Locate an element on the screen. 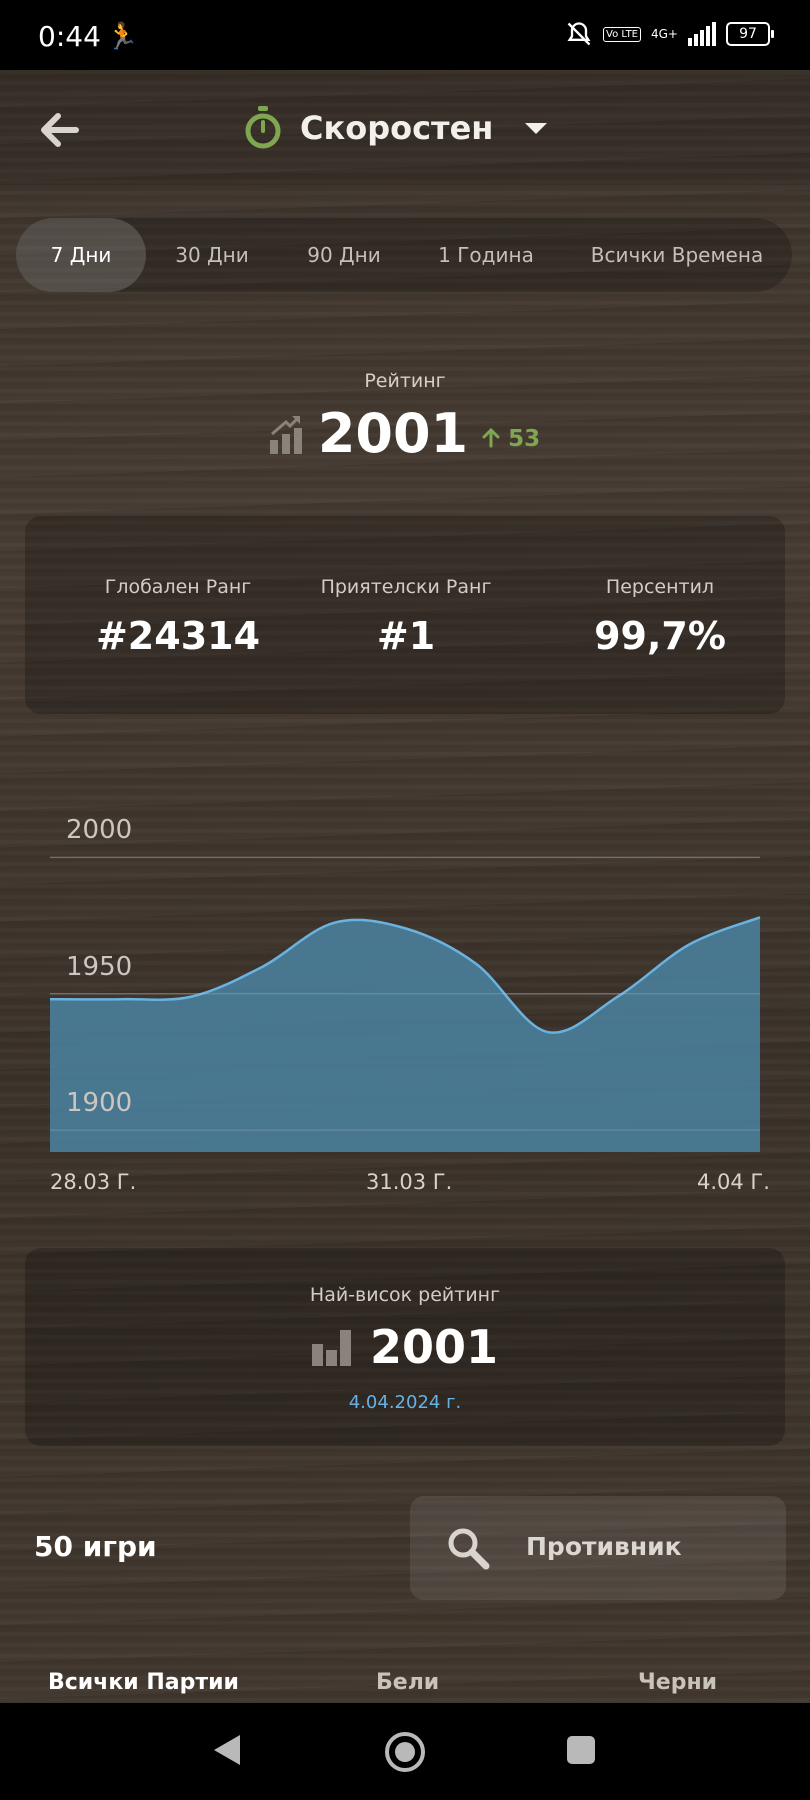  rating-row: 2001 53 is located at coordinates (405, 433).